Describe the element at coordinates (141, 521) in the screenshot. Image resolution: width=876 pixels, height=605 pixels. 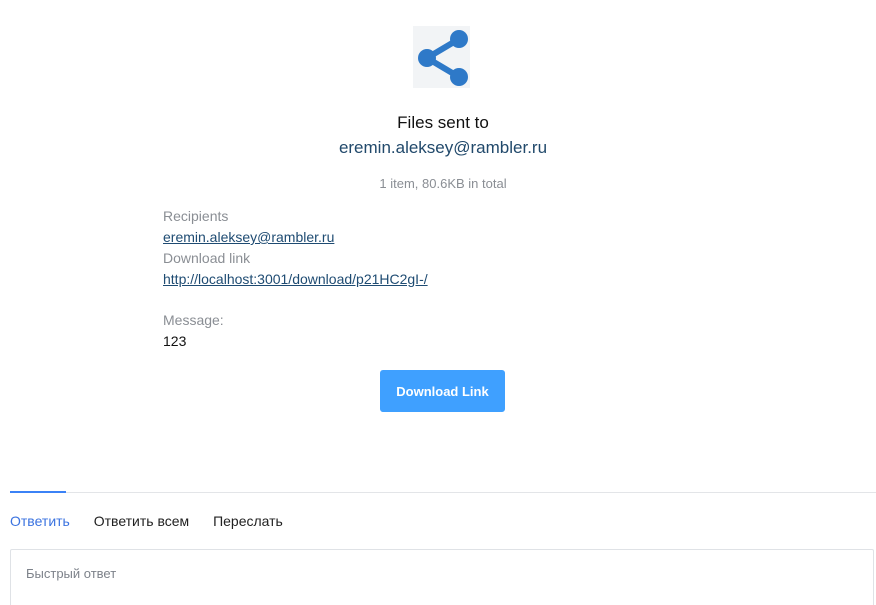
I see `tab-reply-all: Ответить всем` at that location.